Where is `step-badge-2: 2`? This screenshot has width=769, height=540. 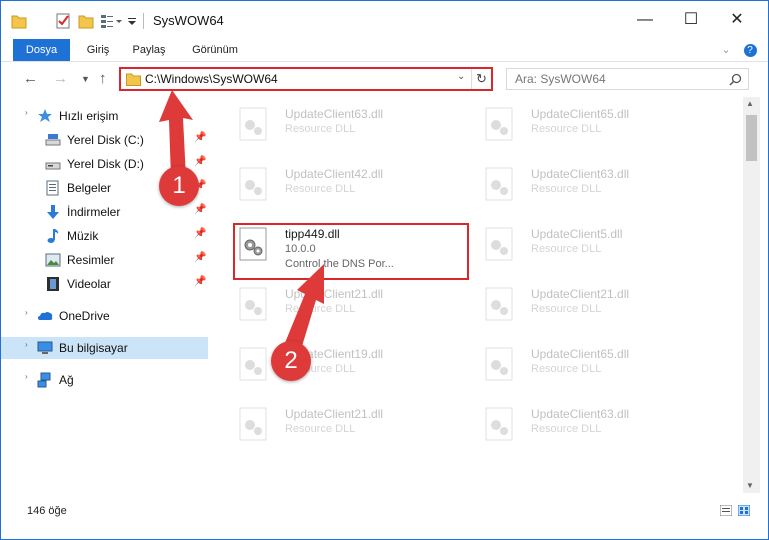 step-badge-2: 2 is located at coordinates (291, 361).